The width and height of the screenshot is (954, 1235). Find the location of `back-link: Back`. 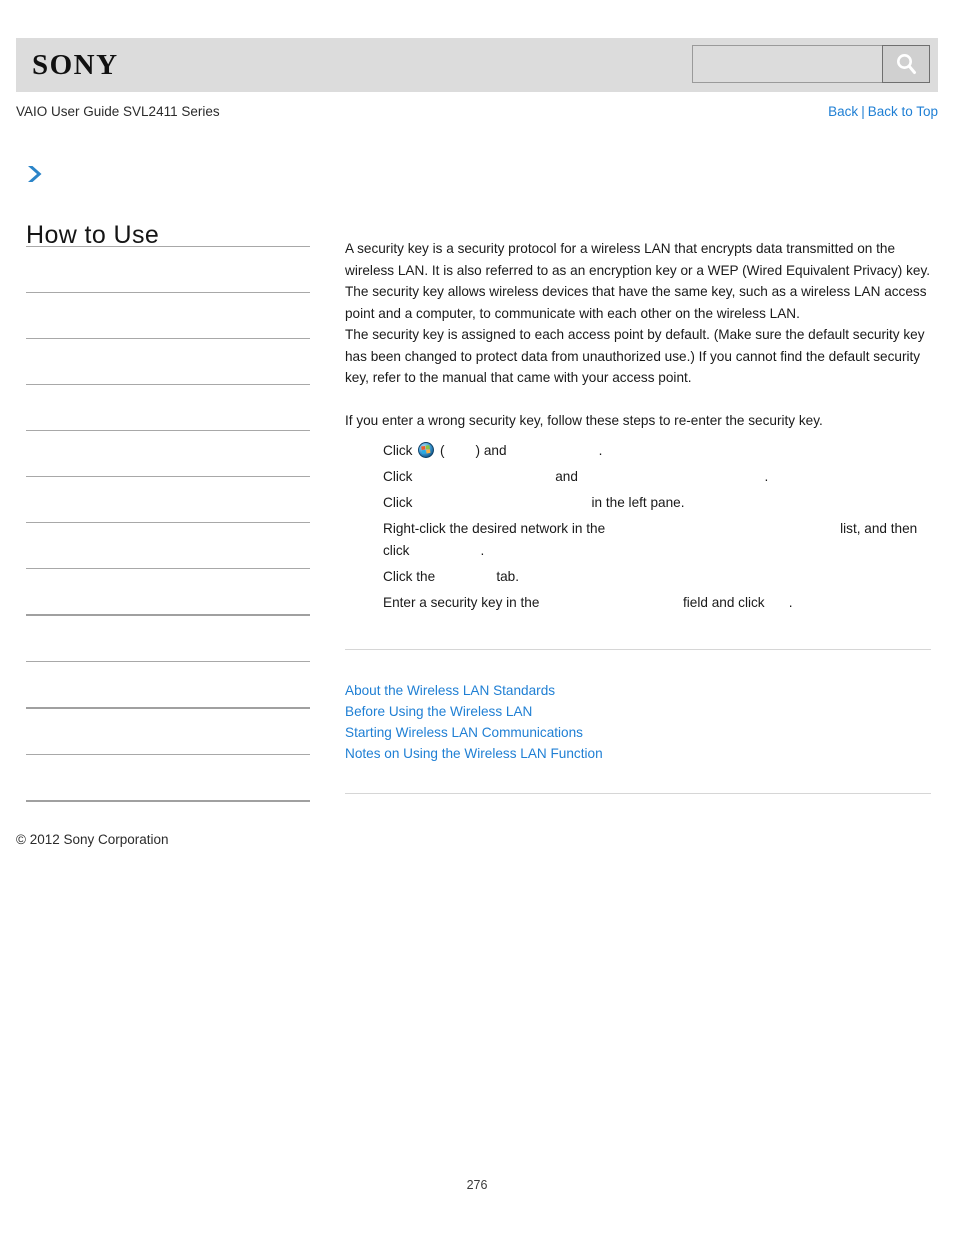

back-link: Back is located at coordinates (843, 111).